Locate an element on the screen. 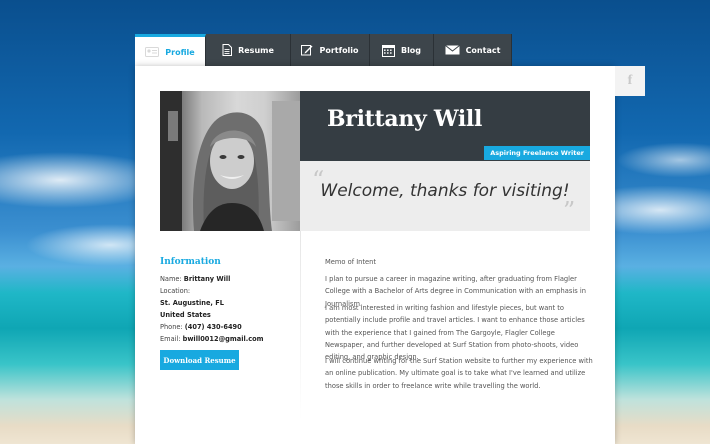 This screenshot has width=710, height=444. info-city: St. Augustine, FL is located at coordinates (192, 303).